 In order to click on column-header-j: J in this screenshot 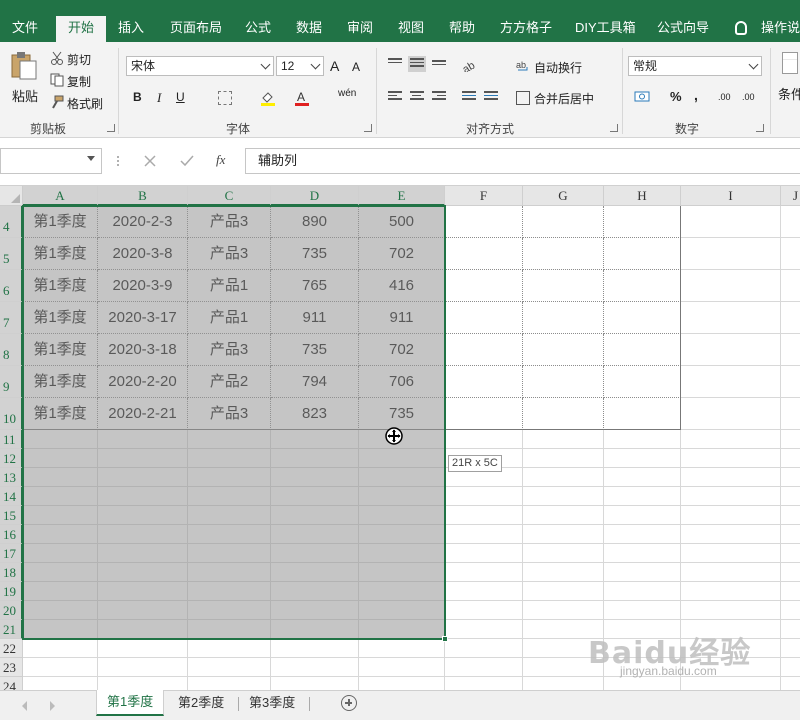, I will do `click(790, 196)`.